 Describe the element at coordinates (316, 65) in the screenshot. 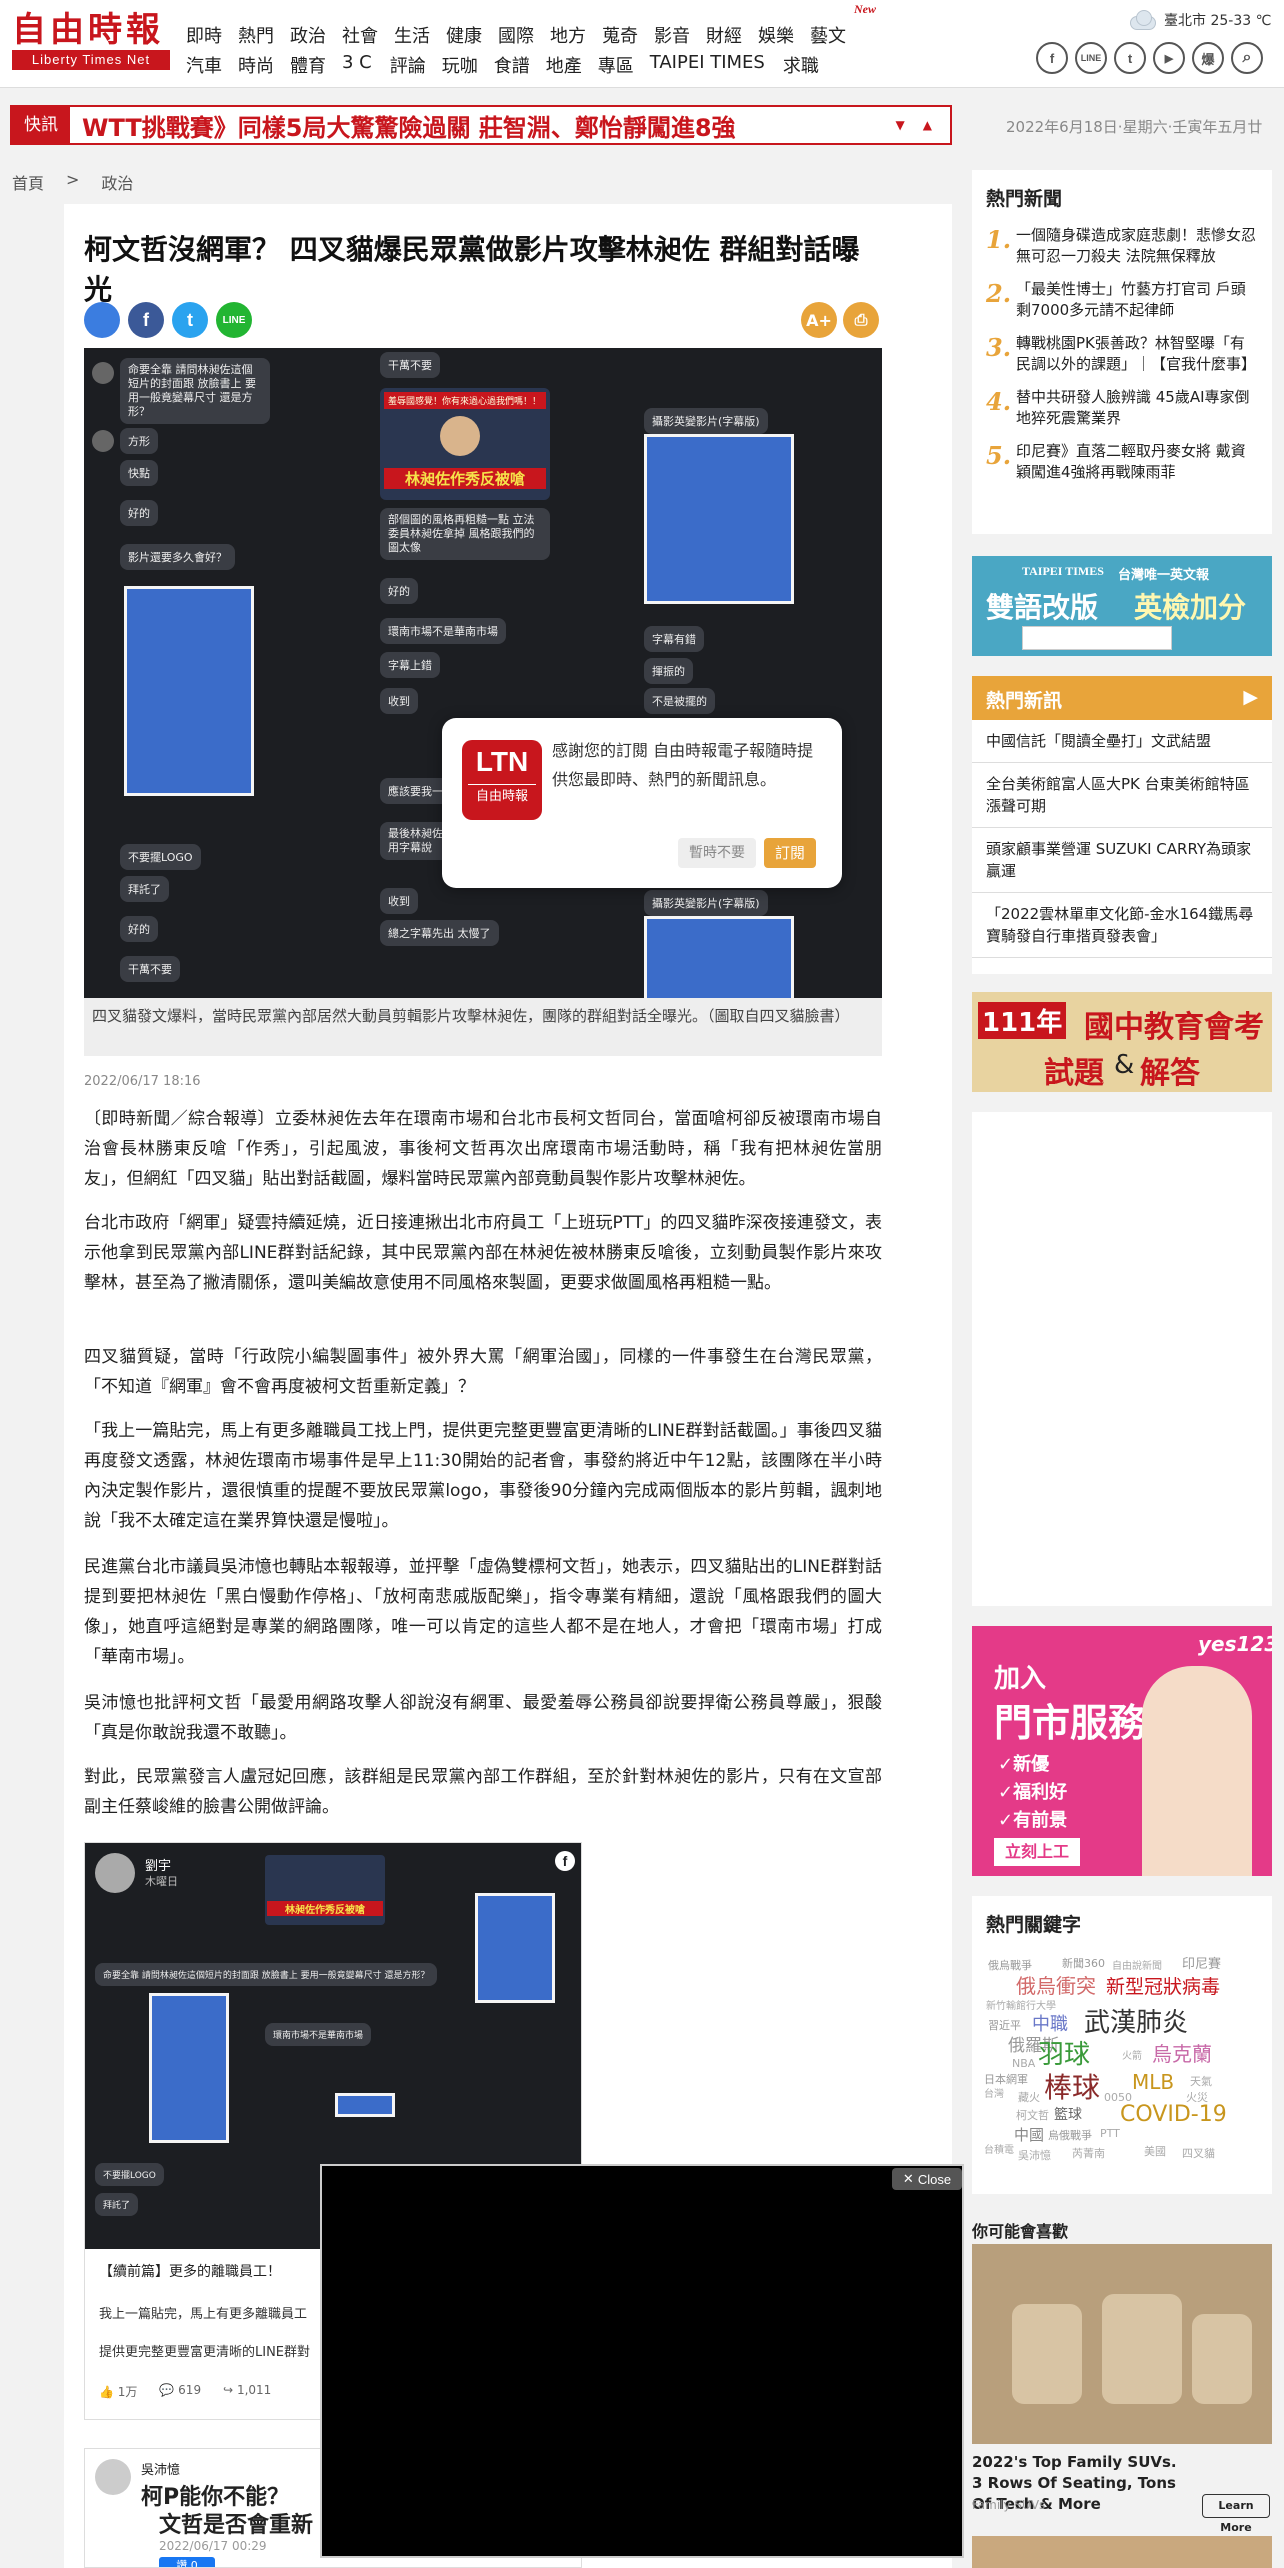

I see `nav-item-2: 體育` at that location.